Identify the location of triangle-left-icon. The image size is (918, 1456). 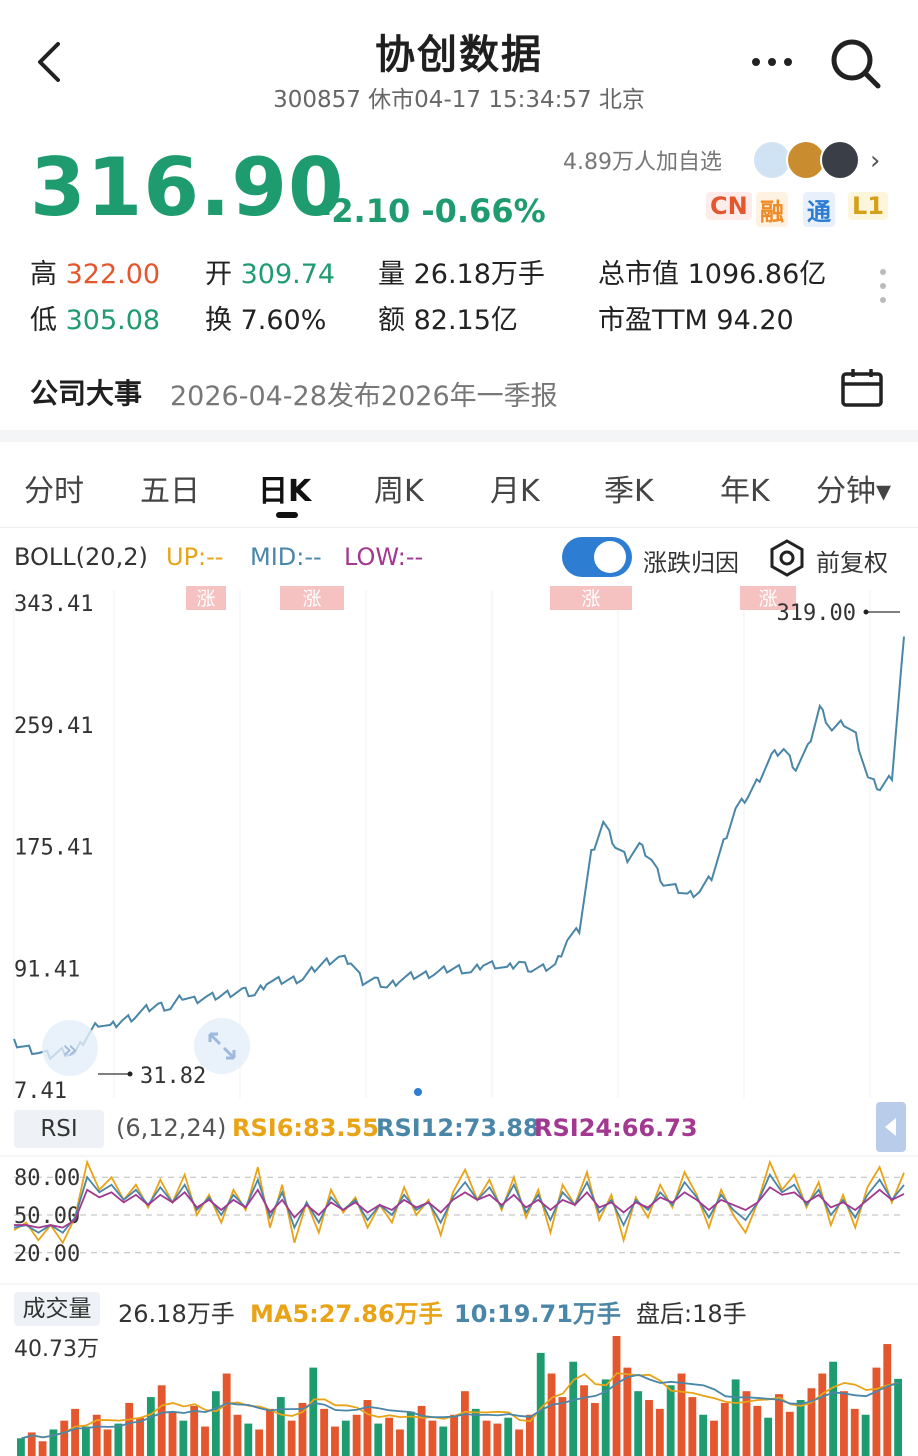
(890, 1127).